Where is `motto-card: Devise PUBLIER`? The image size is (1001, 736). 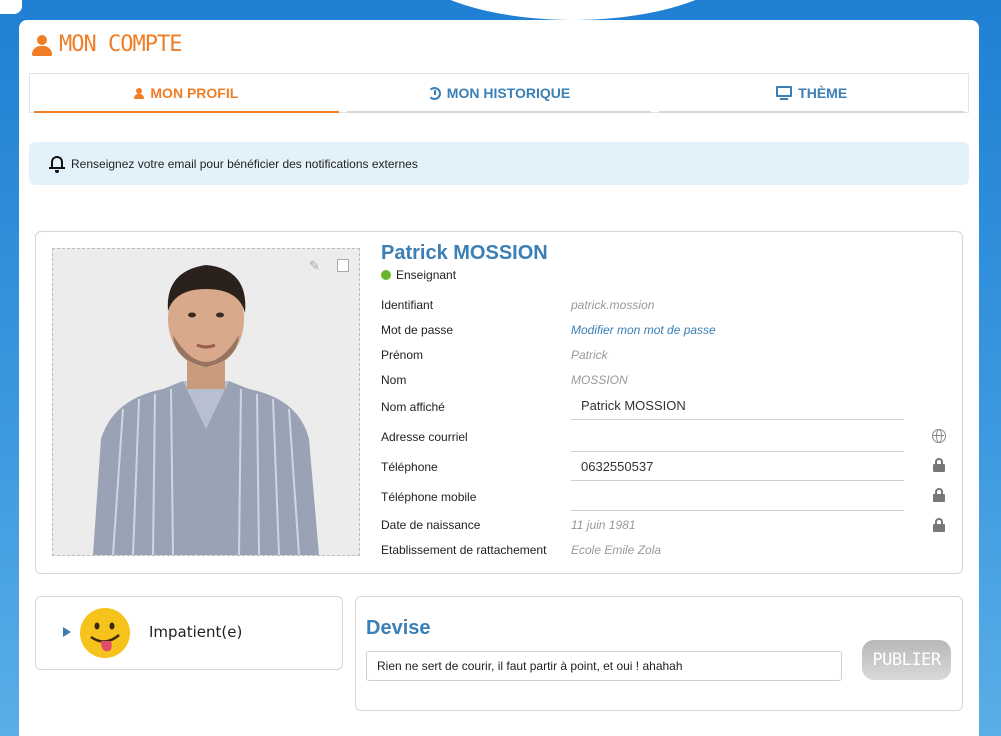 motto-card: Devise PUBLIER is located at coordinates (659, 653).